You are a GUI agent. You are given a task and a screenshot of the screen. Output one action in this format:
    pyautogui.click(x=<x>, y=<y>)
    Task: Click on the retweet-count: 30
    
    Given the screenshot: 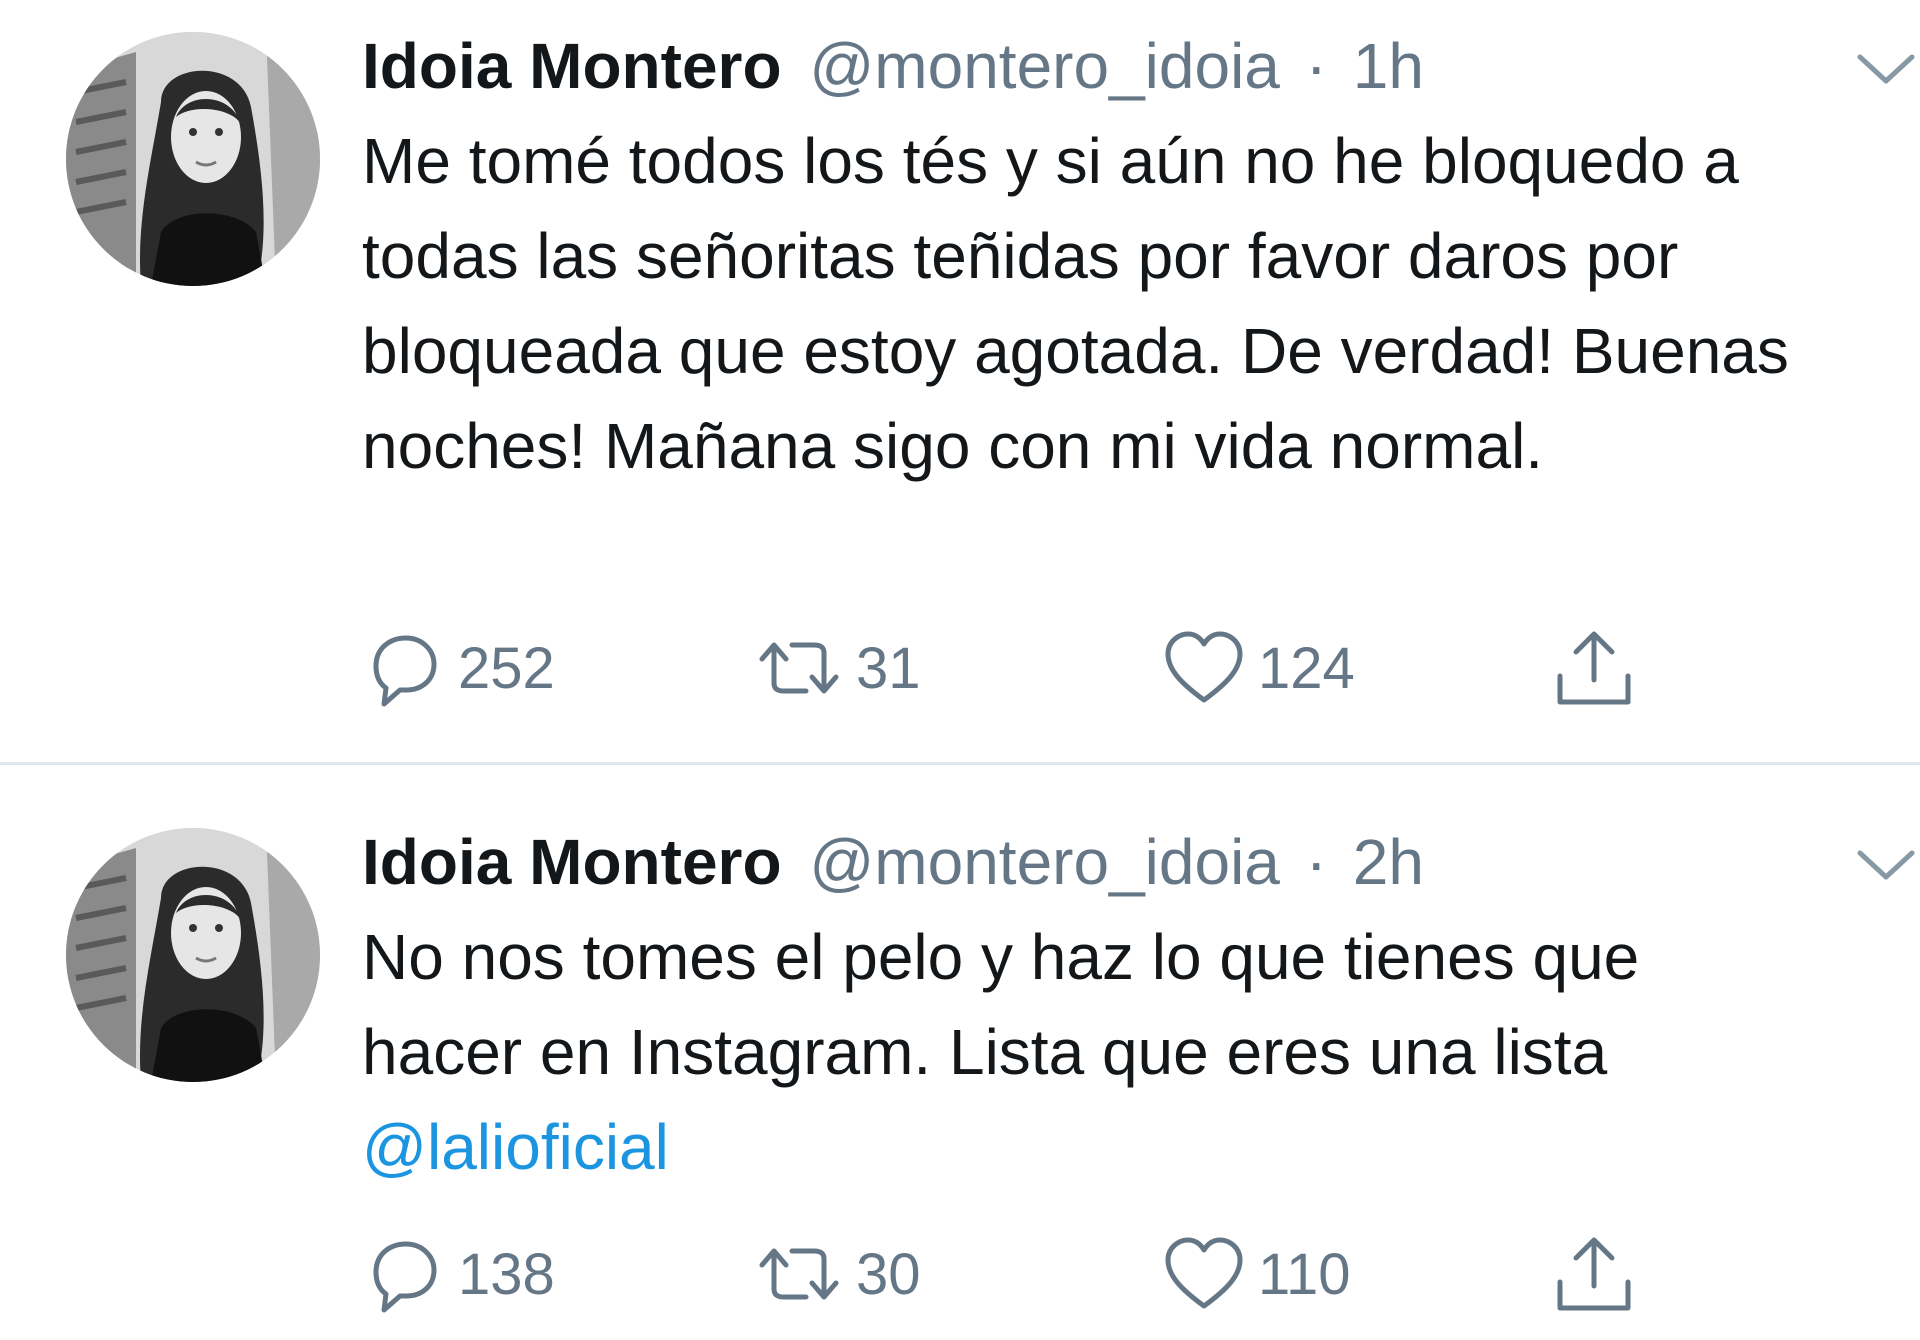 What is the action you would take?
    pyautogui.click(x=888, y=1274)
    